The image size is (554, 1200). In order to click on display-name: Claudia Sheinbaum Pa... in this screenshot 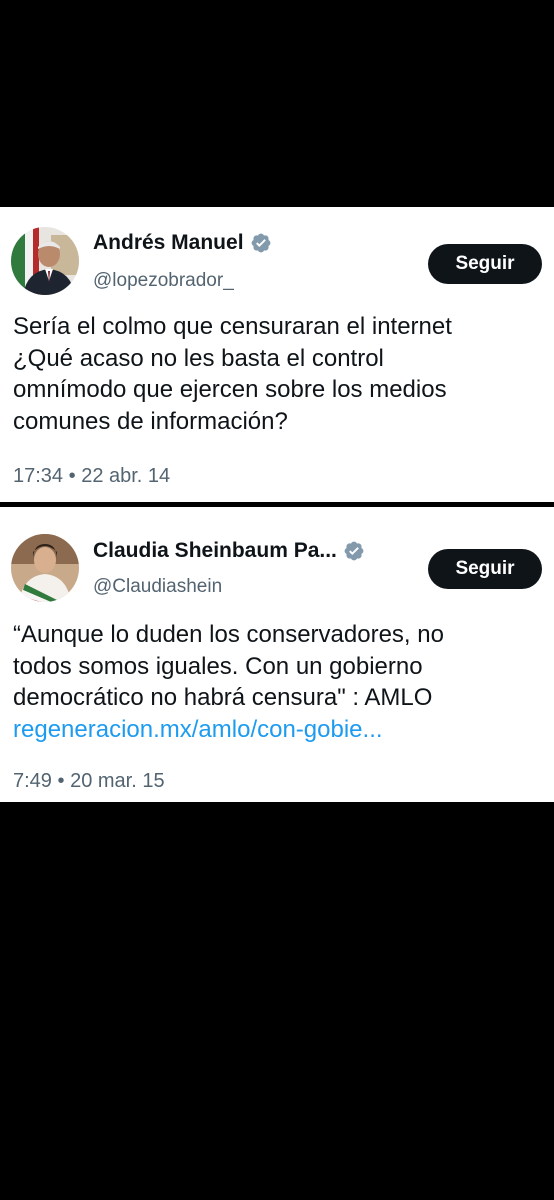, I will do `click(215, 551)`.